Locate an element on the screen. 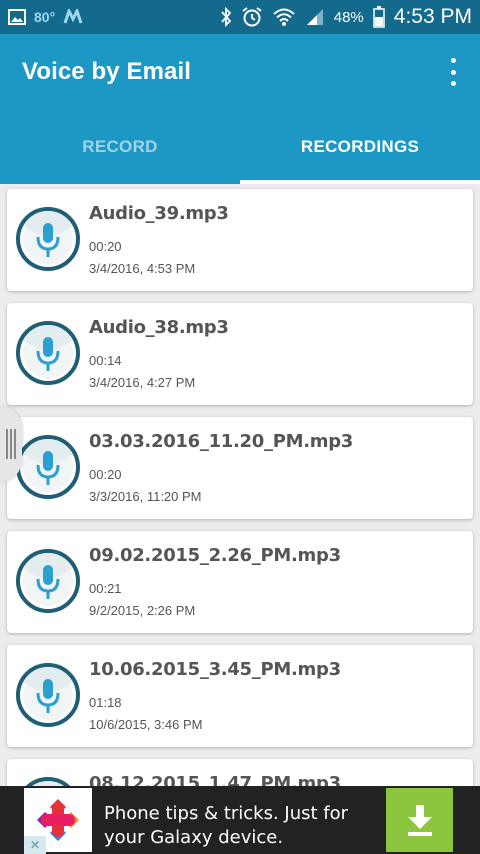  recording-item: Audio_38.mp3 00:14 3/4/2016, 4:27 PM is located at coordinates (240, 354).